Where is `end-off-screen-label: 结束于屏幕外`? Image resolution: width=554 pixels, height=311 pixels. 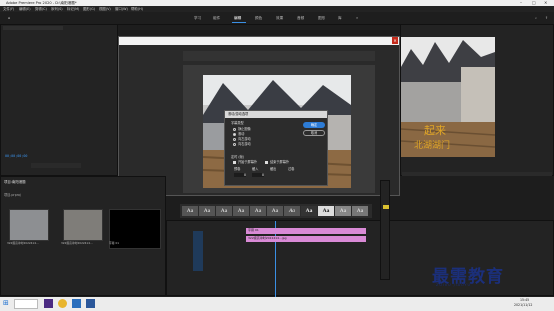 end-off-screen-label: 结束于屏幕外 is located at coordinates (280, 162).